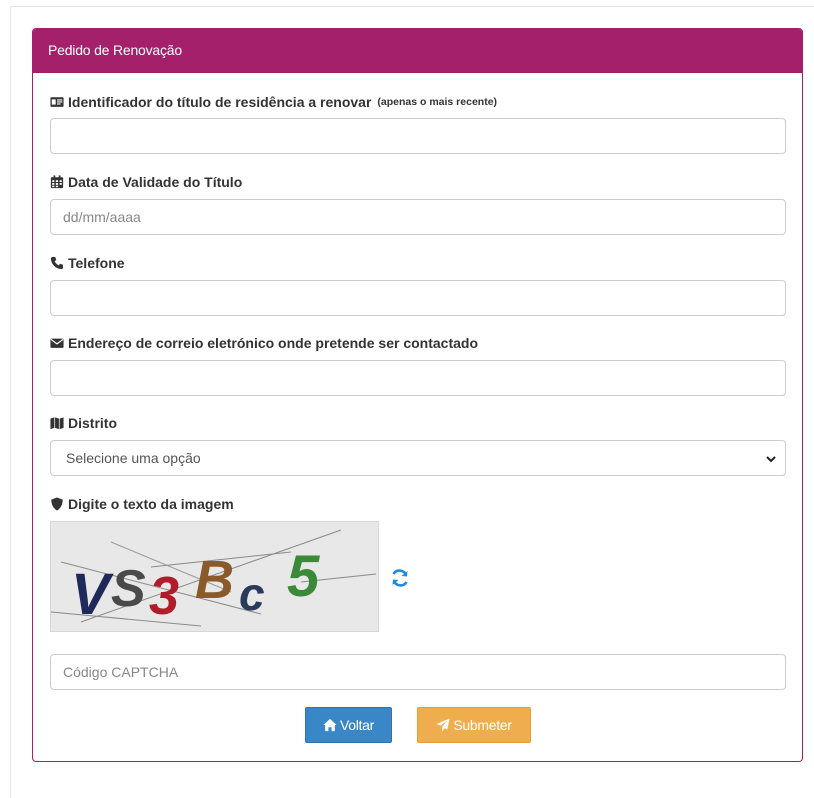  I want to click on back-button-label: Voltar, so click(357, 725).